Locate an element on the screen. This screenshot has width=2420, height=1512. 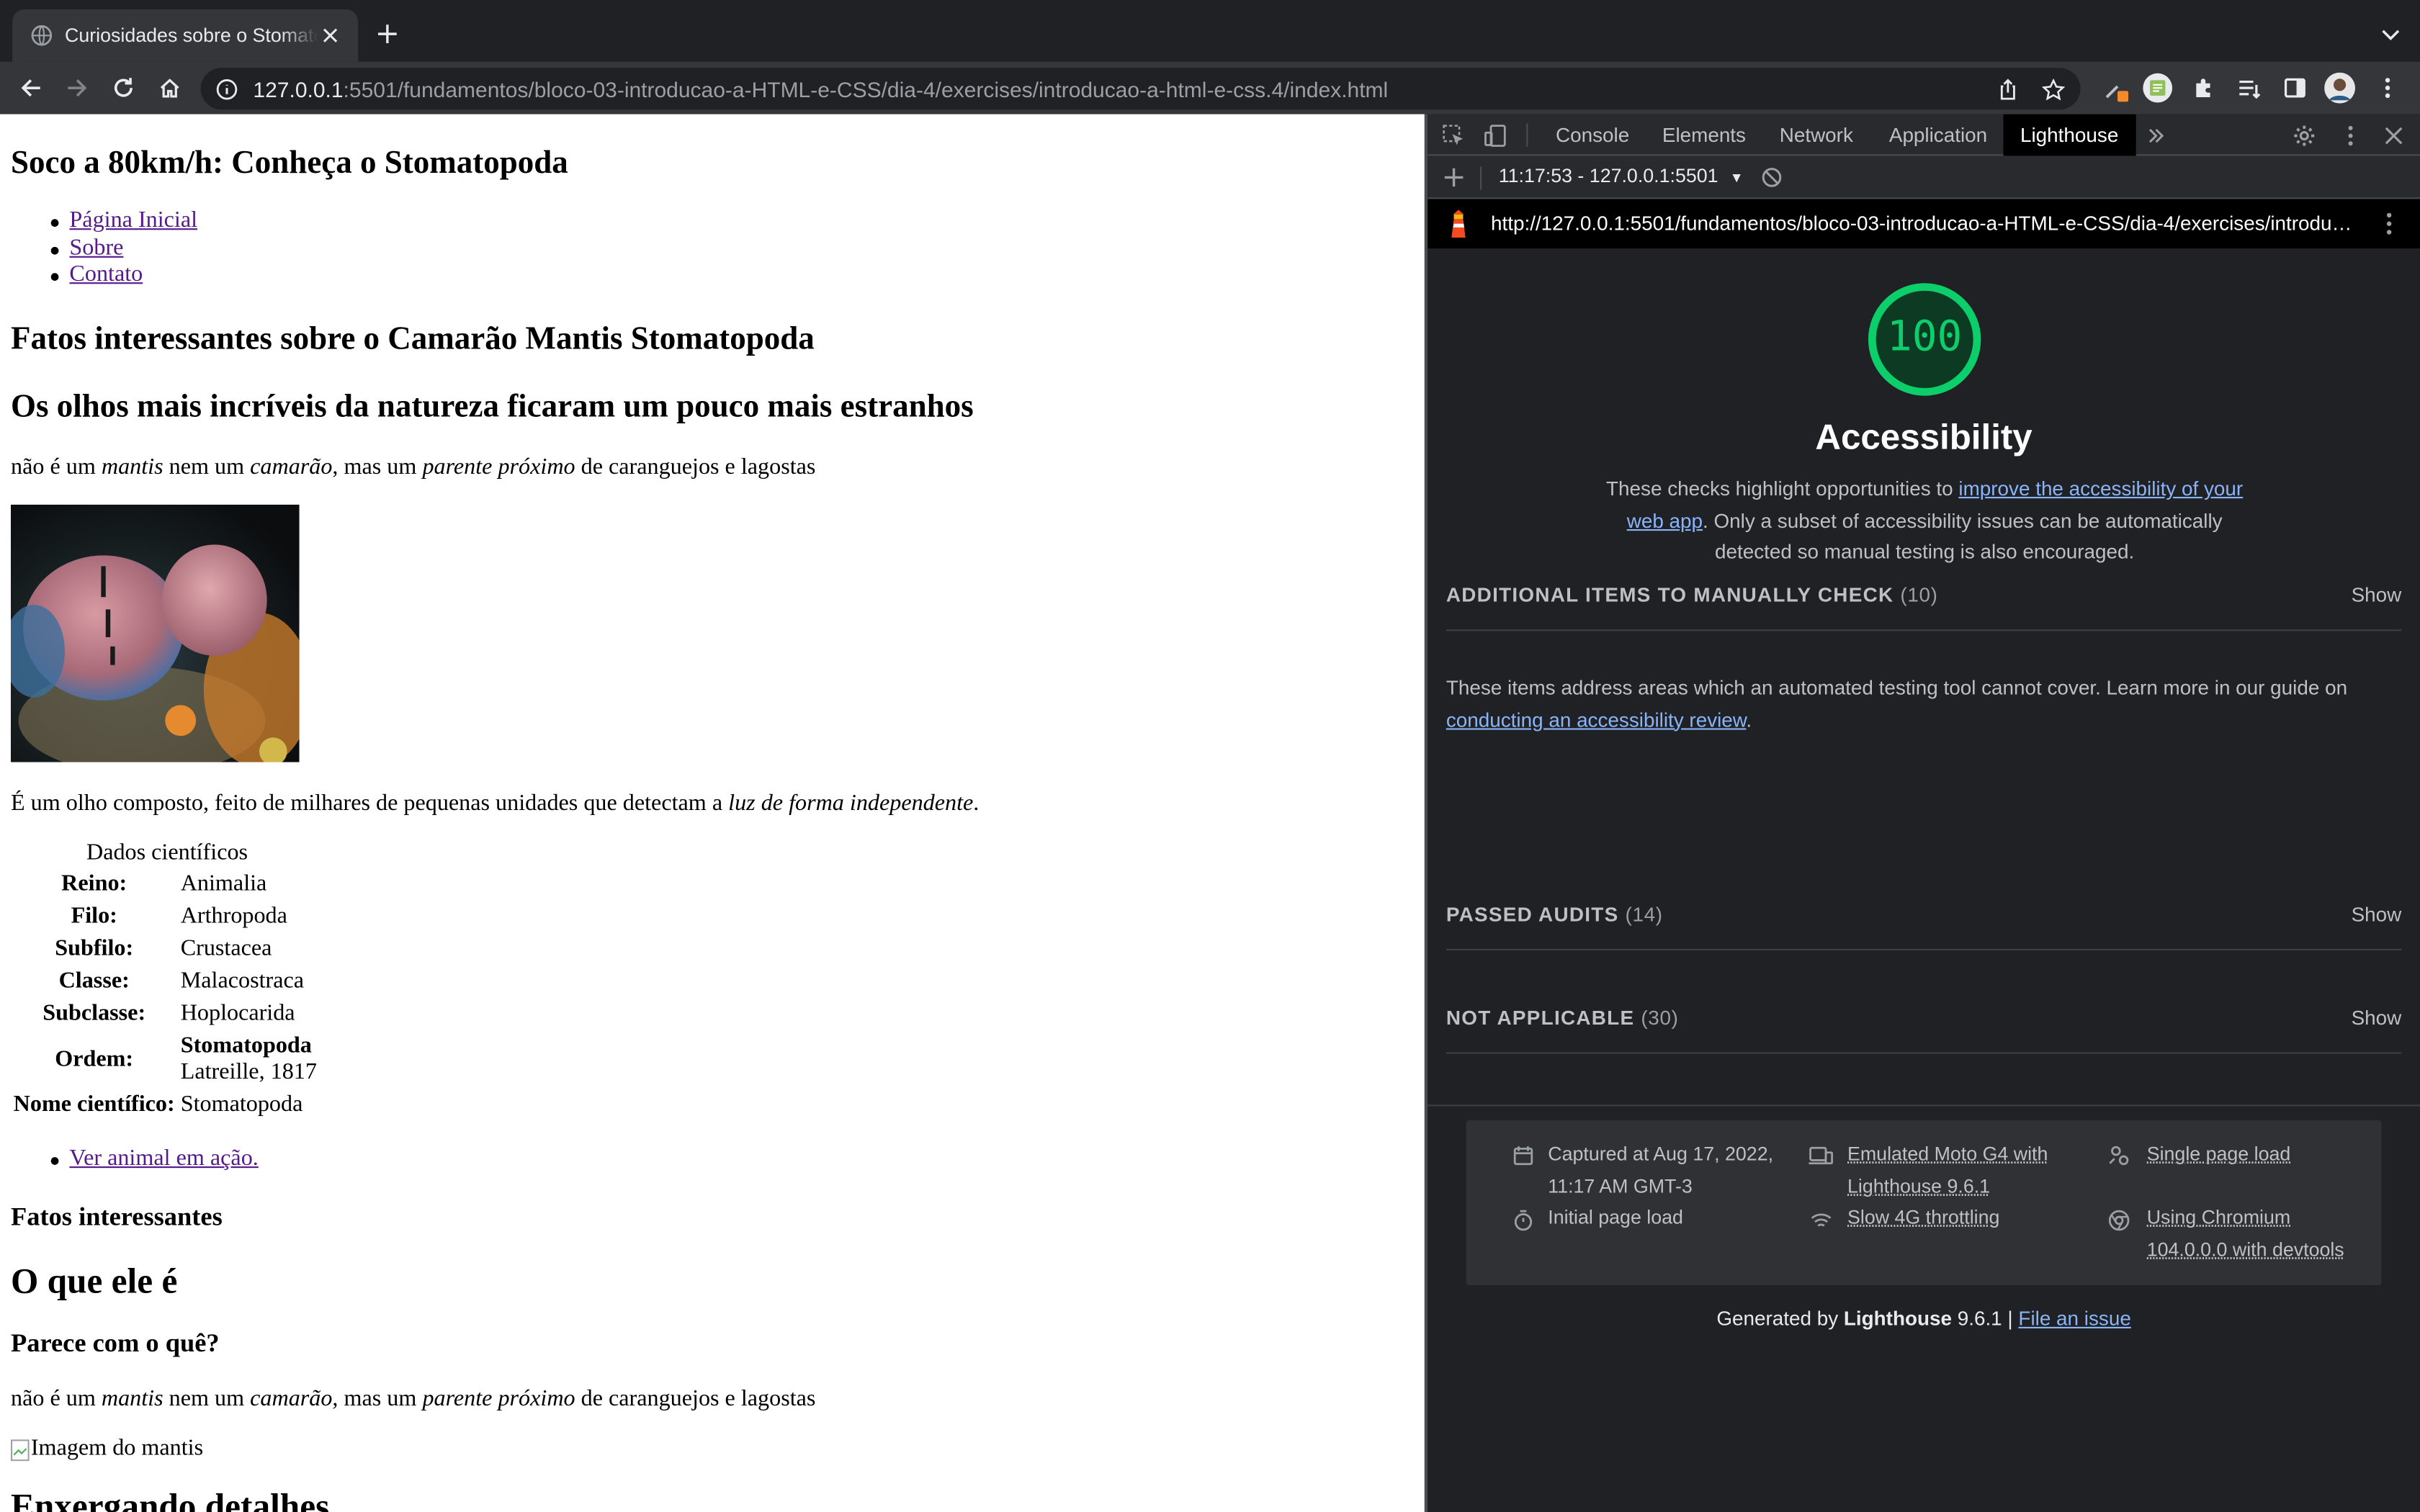
browser-menu-icon is located at coordinates (2387, 88).